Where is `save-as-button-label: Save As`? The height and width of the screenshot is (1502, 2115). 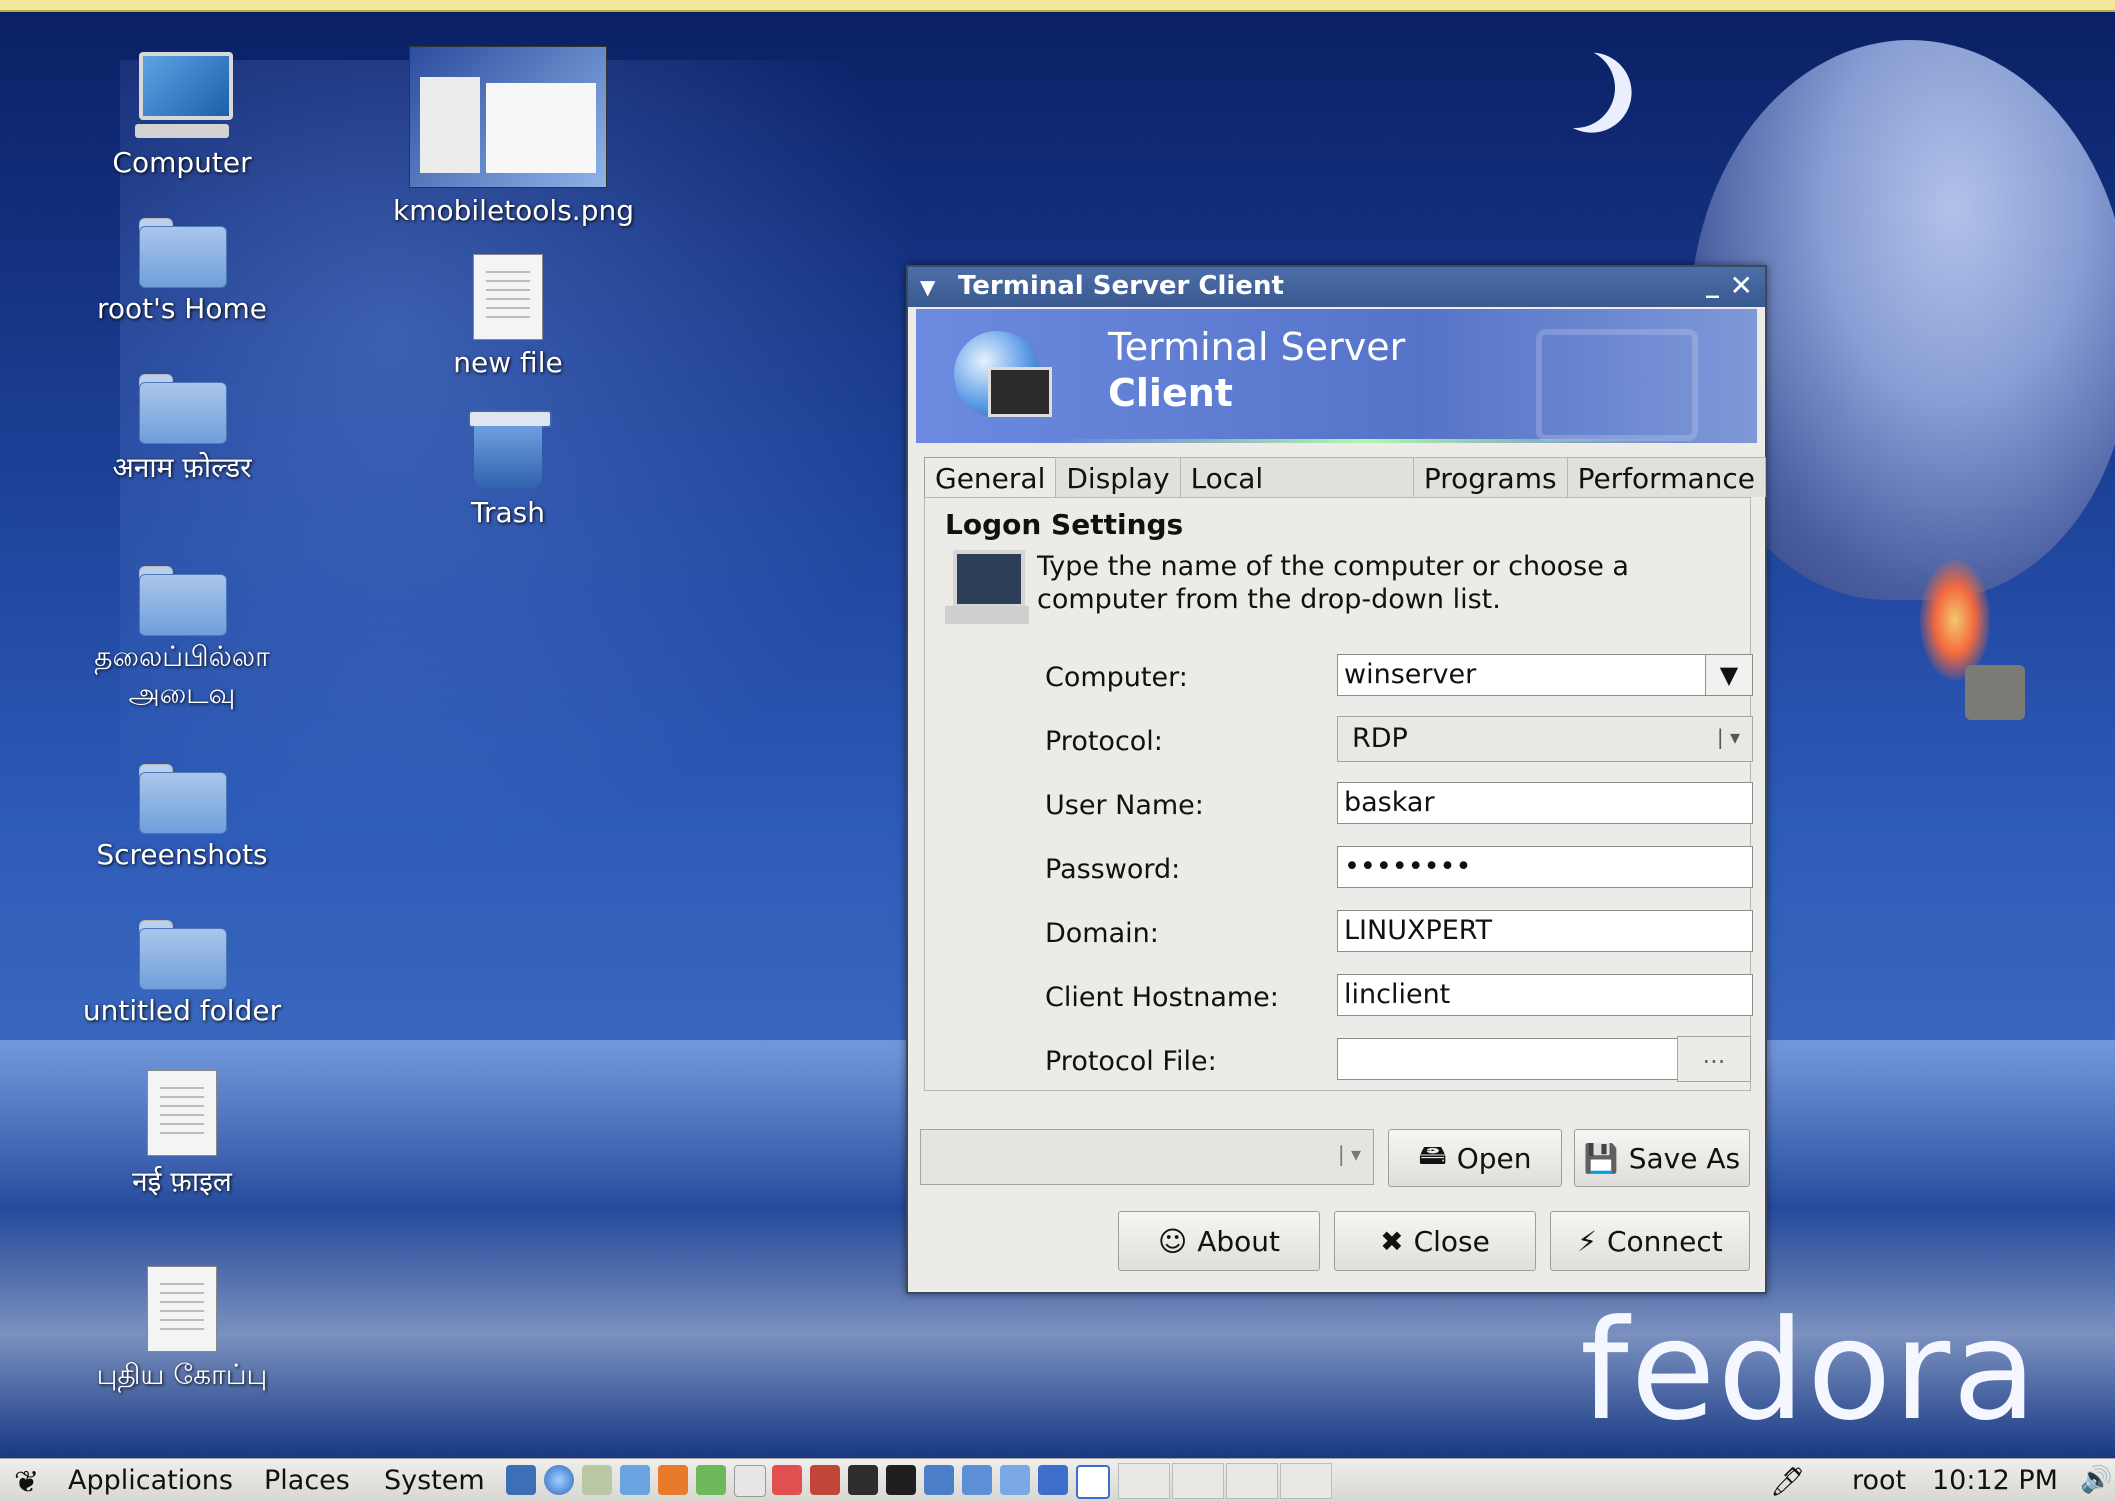
save-as-button-label: Save As is located at coordinates (1684, 1158).